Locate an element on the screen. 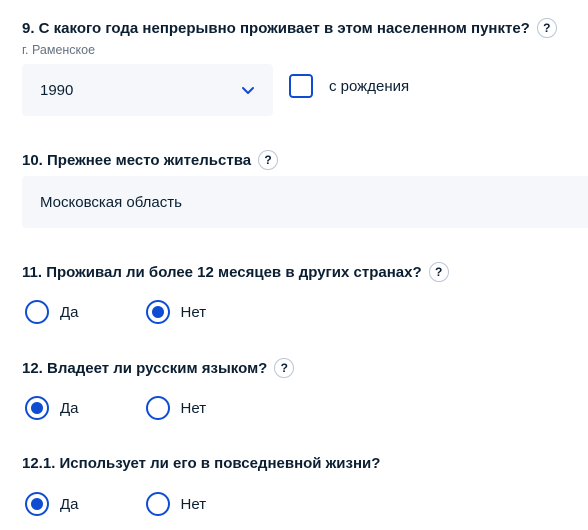 This screenshot has height=530, width=588. question-11-radio-group: Да Нет is located at coordinates (129, 312).